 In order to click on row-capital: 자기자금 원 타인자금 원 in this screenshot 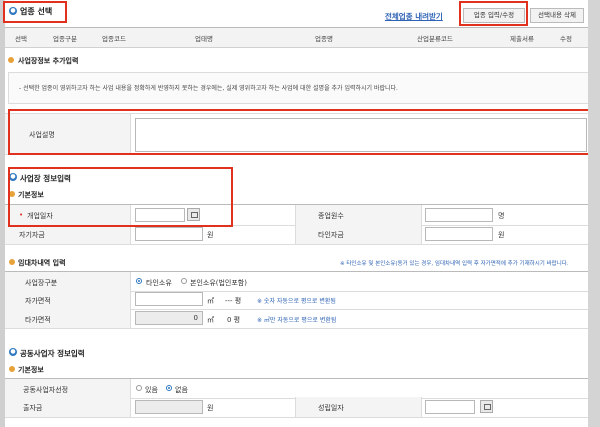, I will do `click(296, 234)`.